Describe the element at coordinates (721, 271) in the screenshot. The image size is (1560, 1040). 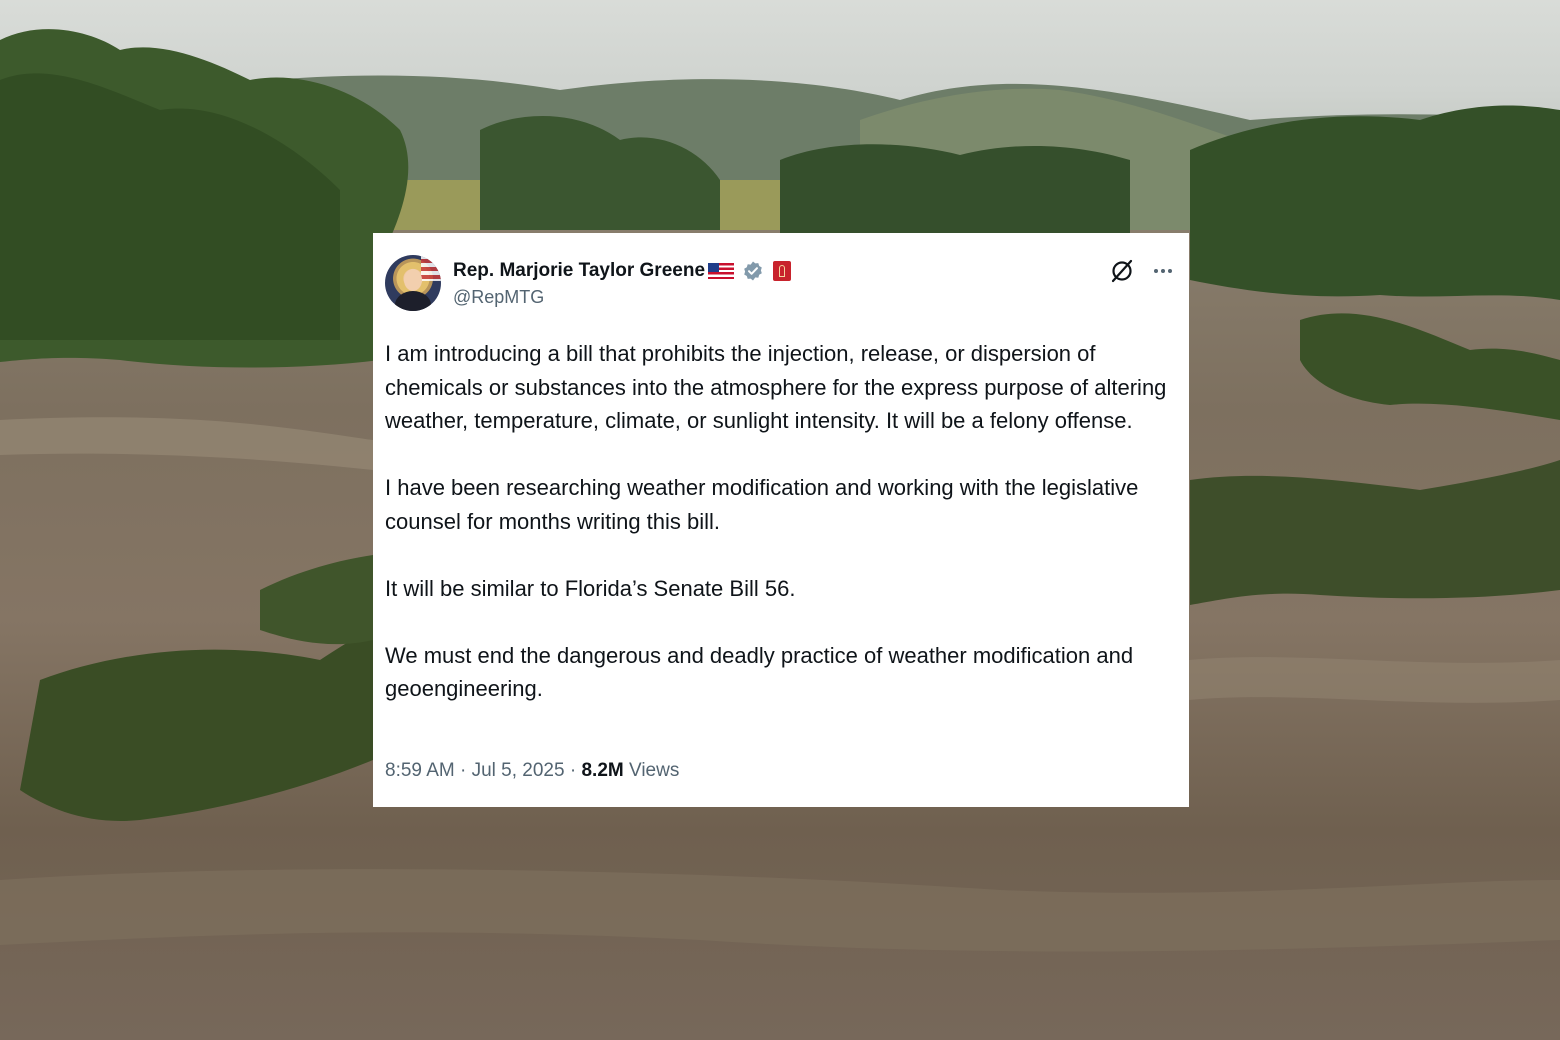
I see `us-flag-icon` at that location.